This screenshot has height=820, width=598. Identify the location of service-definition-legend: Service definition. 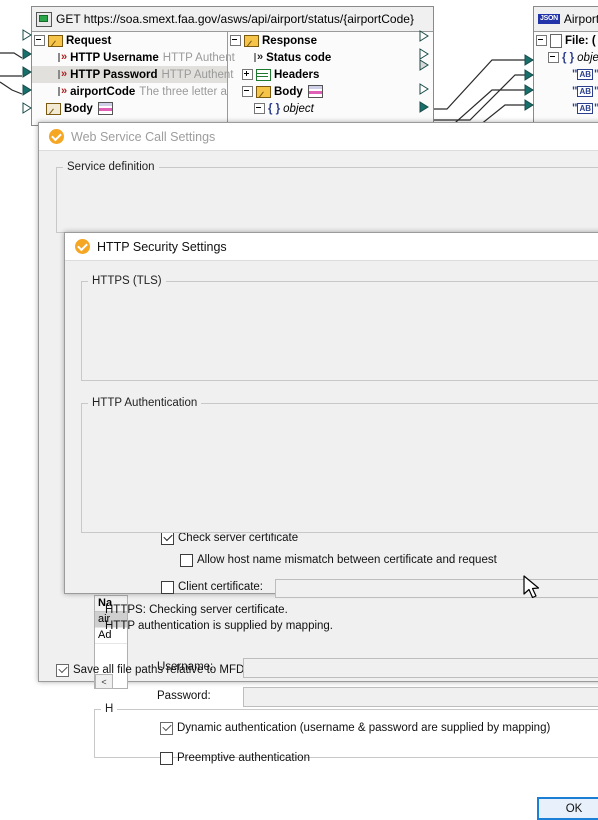
(111, 167).